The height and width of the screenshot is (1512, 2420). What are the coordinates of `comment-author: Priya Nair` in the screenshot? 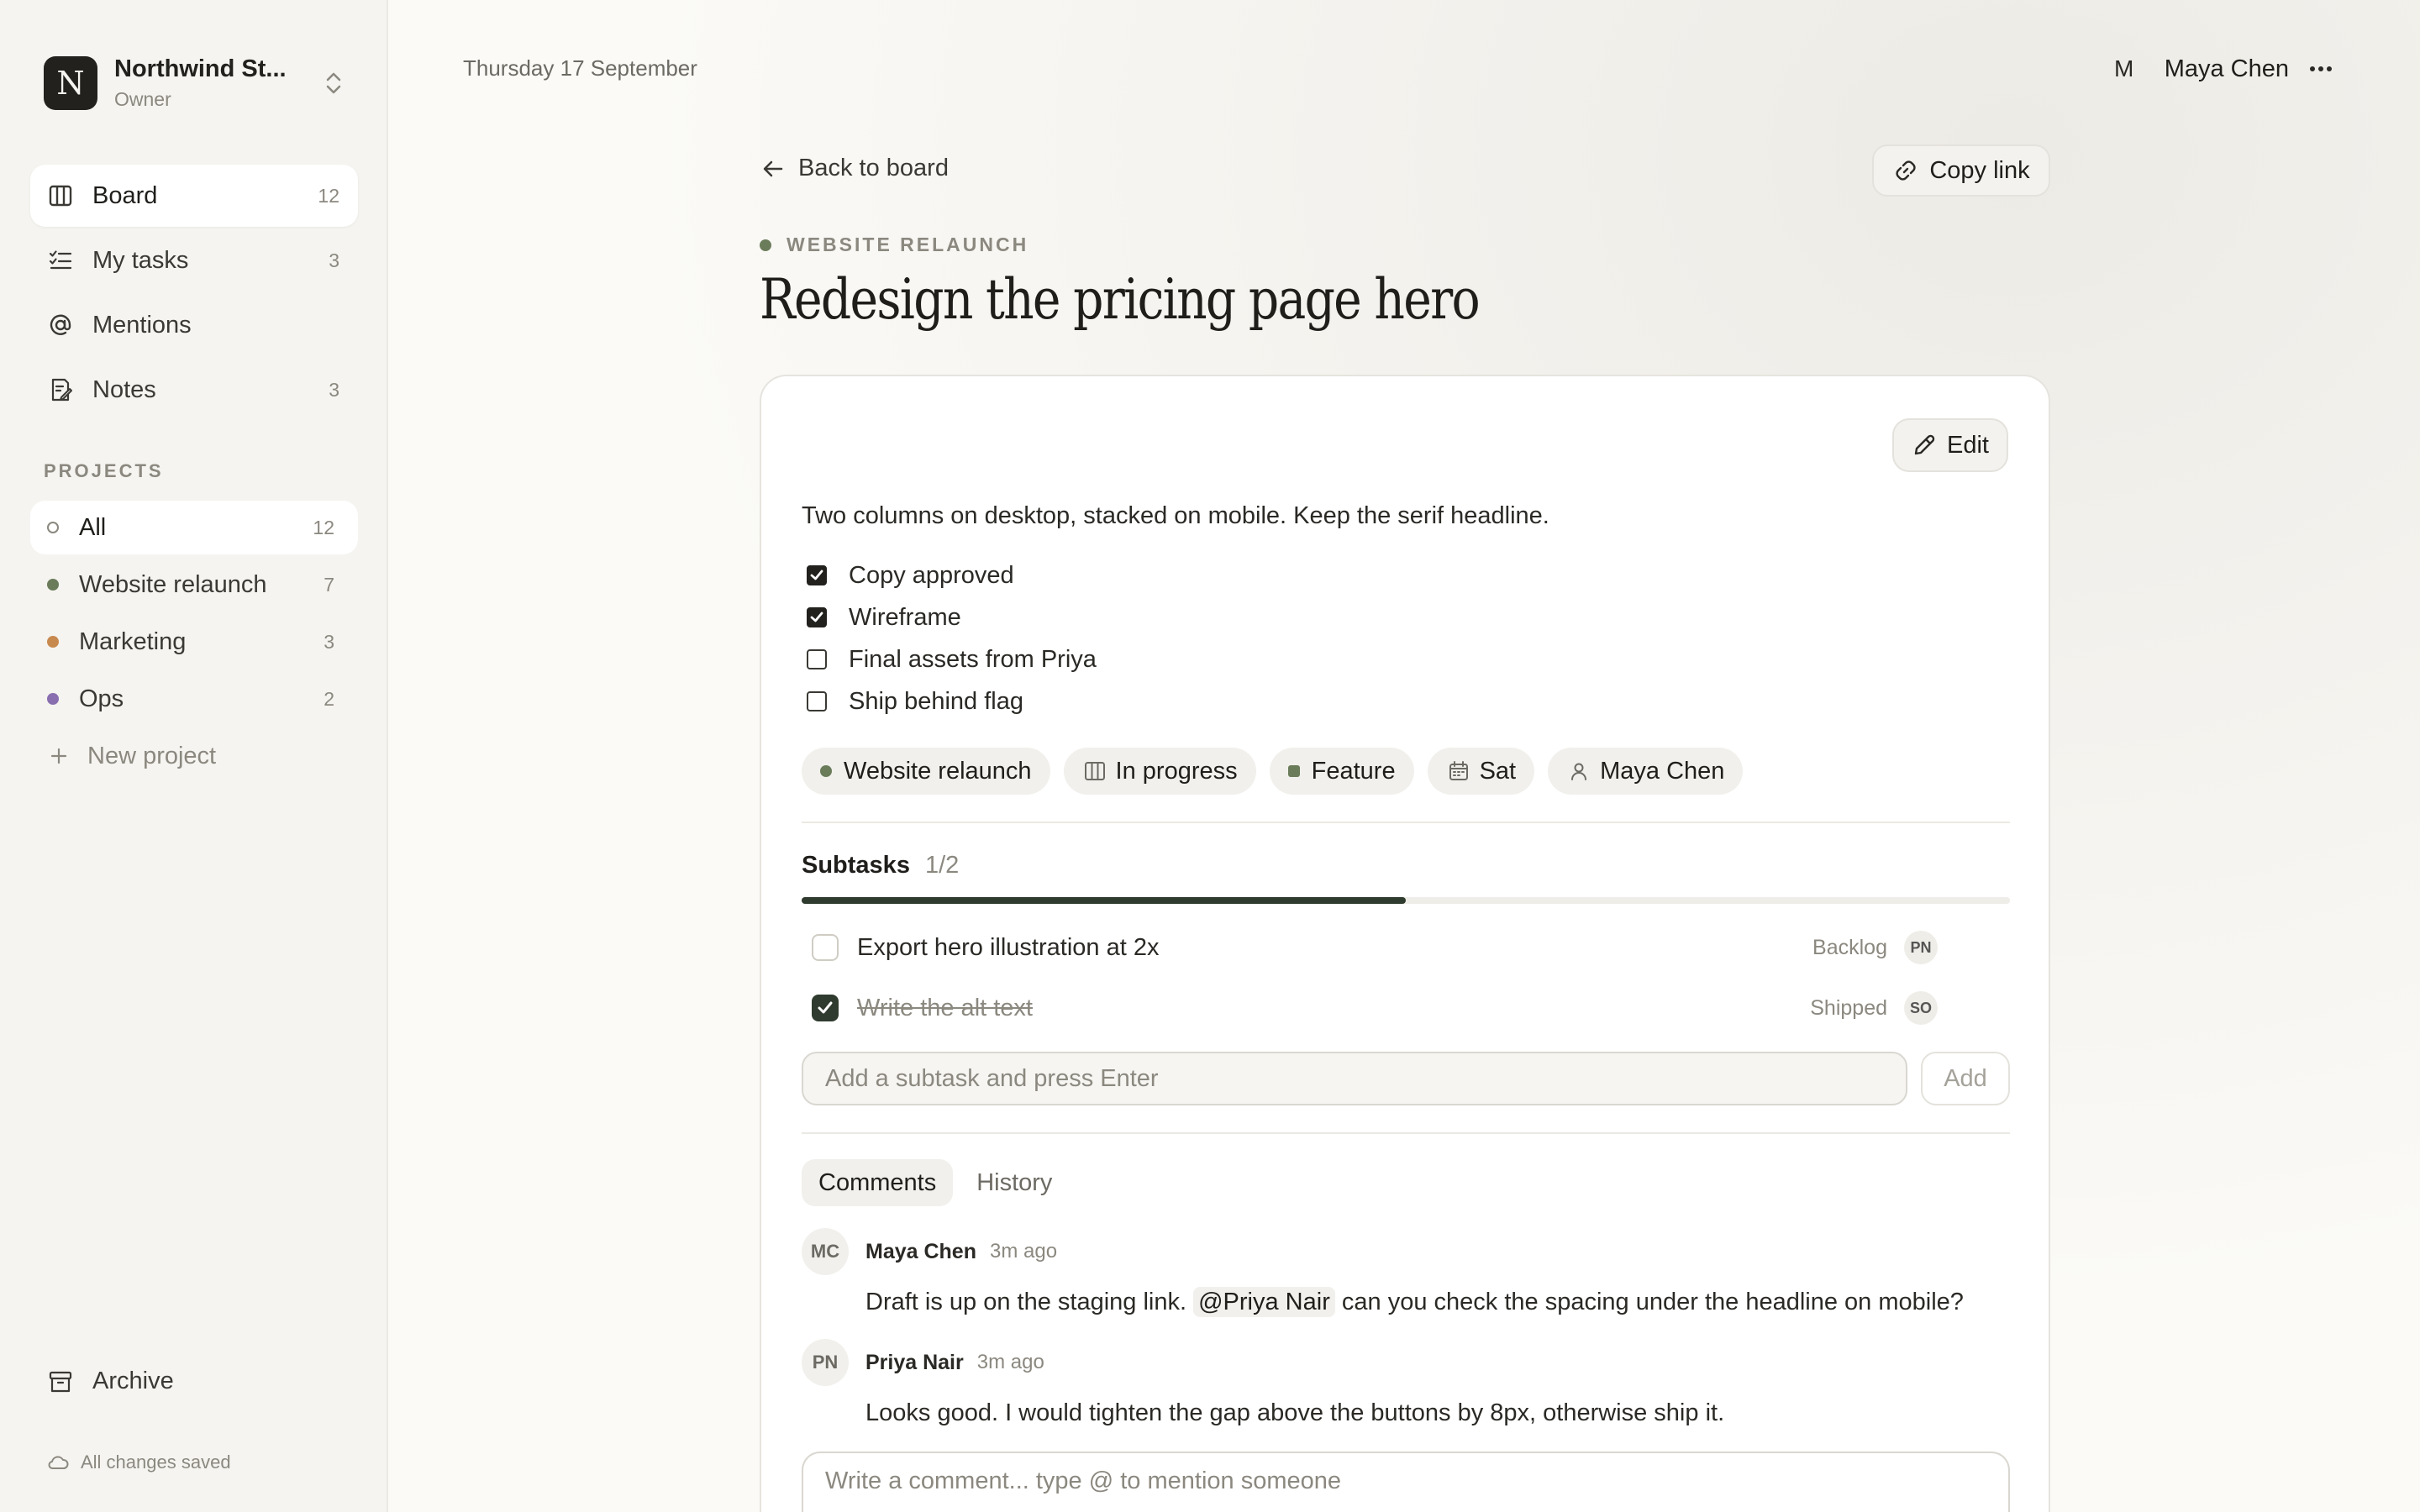 It's located at (914, 1362).